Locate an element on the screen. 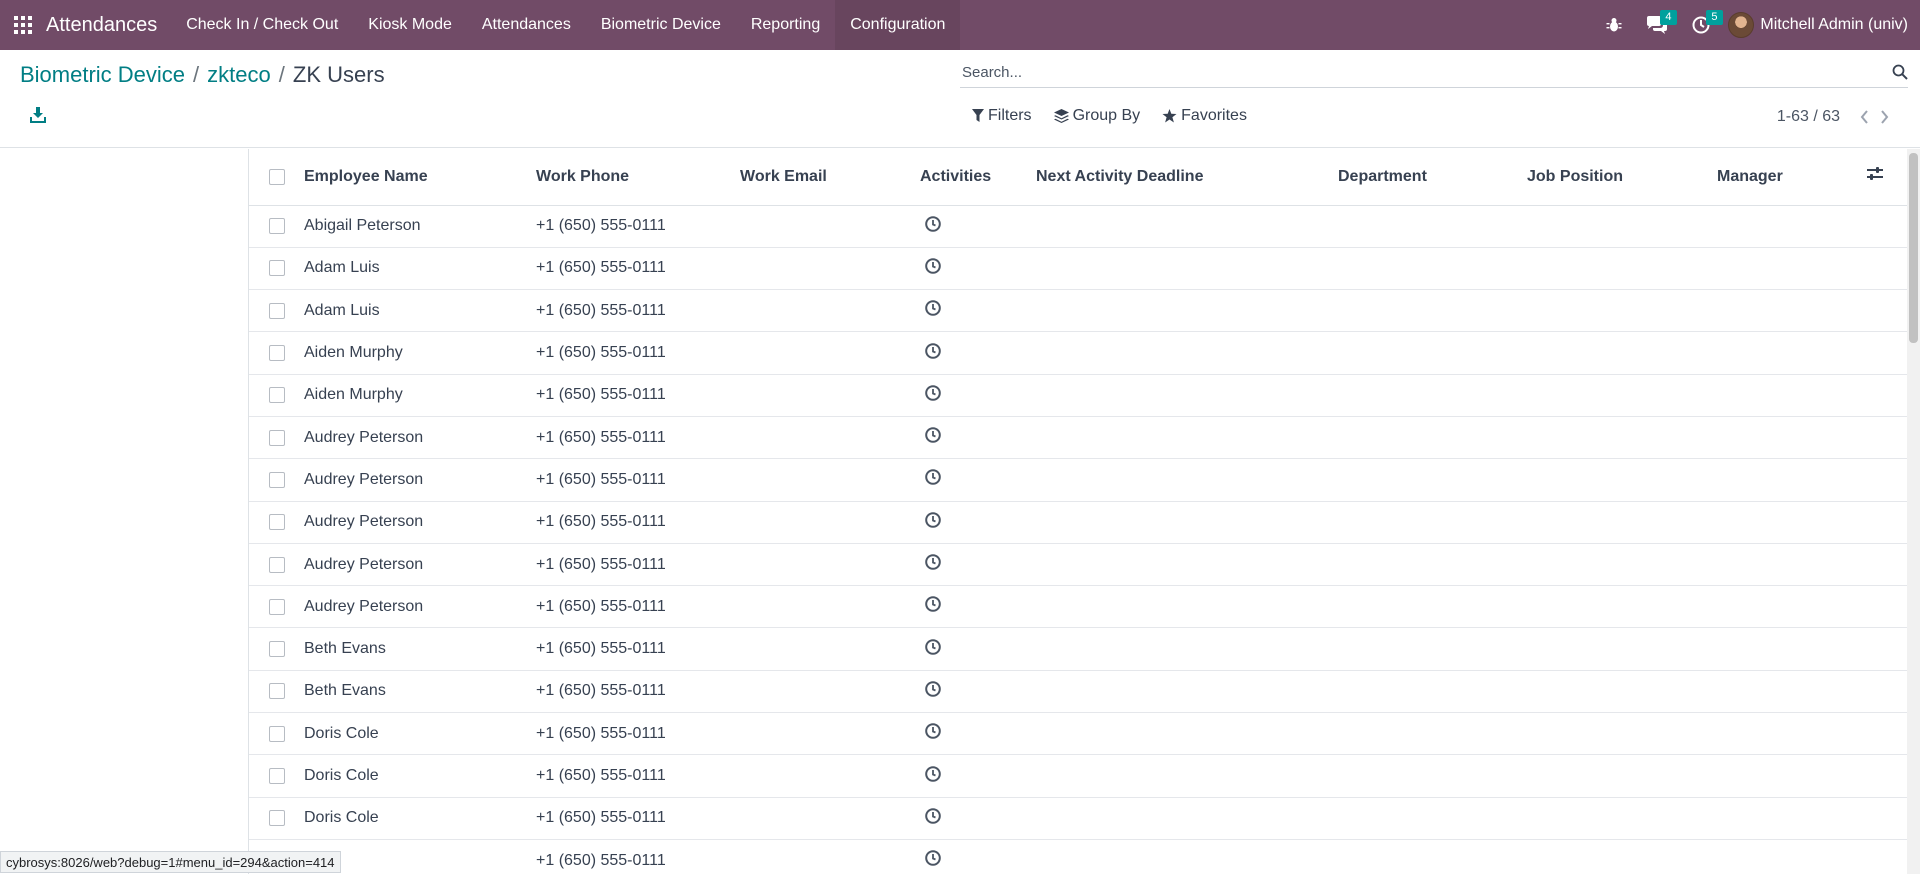 This screenshot has width=1920, height=874. messages-chat-icon: 4 is located at coordinates (1657, 25).